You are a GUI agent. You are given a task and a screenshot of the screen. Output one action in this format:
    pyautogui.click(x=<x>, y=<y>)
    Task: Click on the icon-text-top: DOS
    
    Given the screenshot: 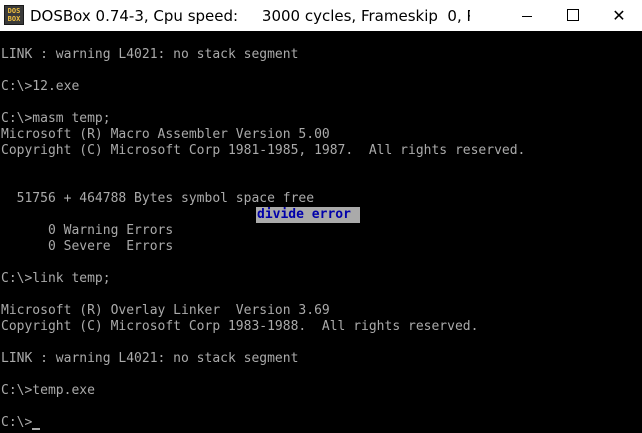 What is the action you would take?
    pyautogui.click(x=14, y=11)
    